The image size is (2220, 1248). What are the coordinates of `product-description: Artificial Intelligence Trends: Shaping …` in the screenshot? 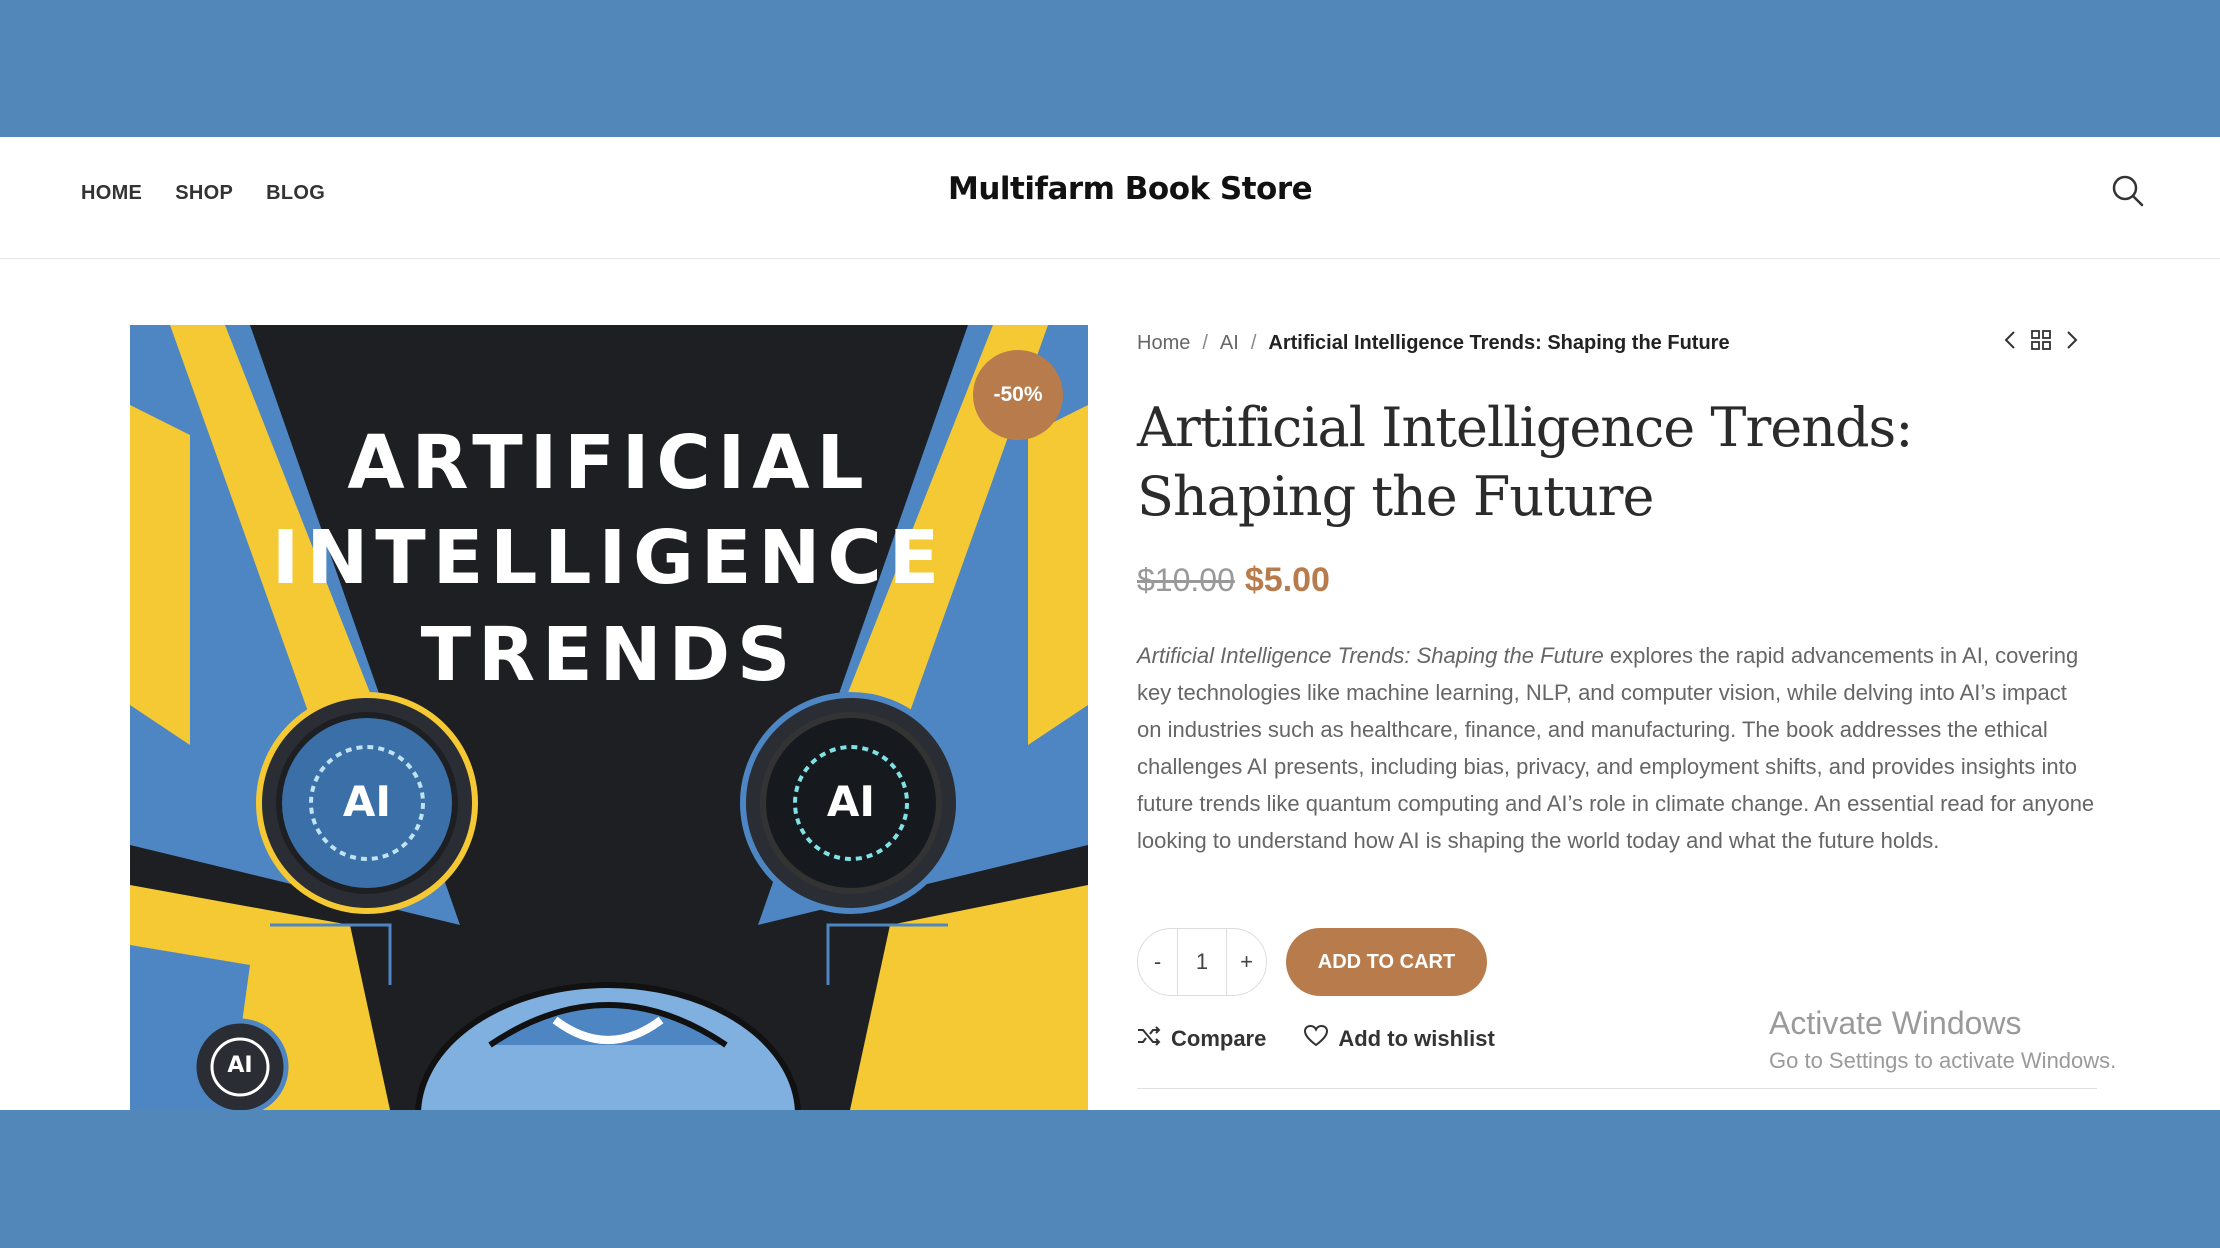 It's located at (1617, 748).